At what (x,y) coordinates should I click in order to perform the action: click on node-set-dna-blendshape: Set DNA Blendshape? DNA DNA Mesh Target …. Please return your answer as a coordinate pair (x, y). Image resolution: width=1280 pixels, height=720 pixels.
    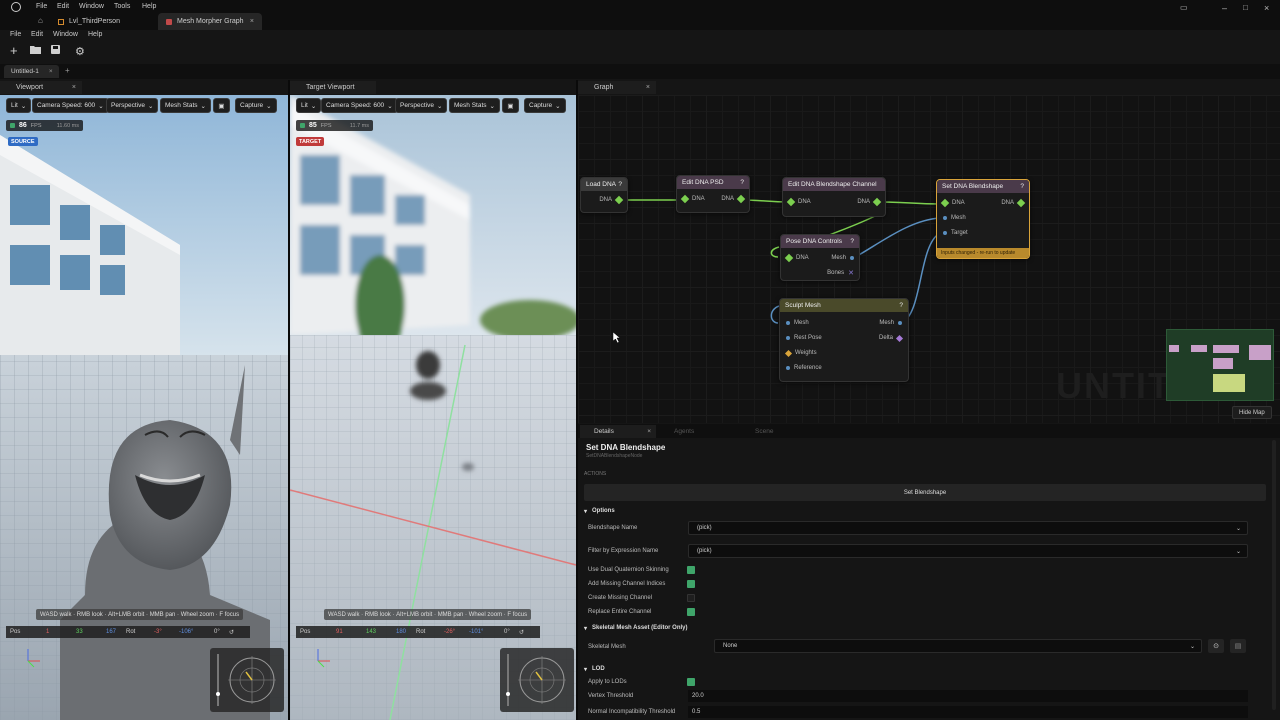
    Looking at the image, I should click on (983, 219).